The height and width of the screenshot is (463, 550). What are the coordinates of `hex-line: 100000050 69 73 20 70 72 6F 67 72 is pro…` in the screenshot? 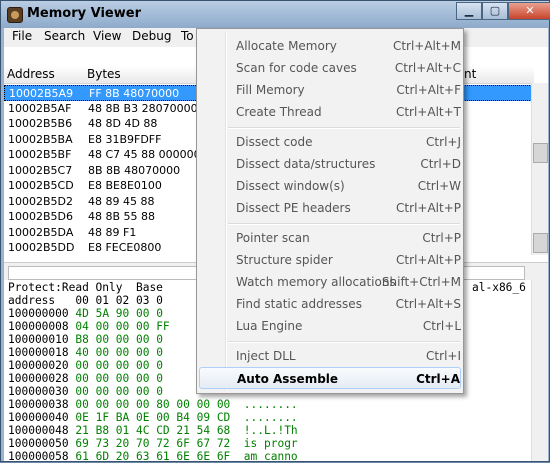 It's located at (153, 443).